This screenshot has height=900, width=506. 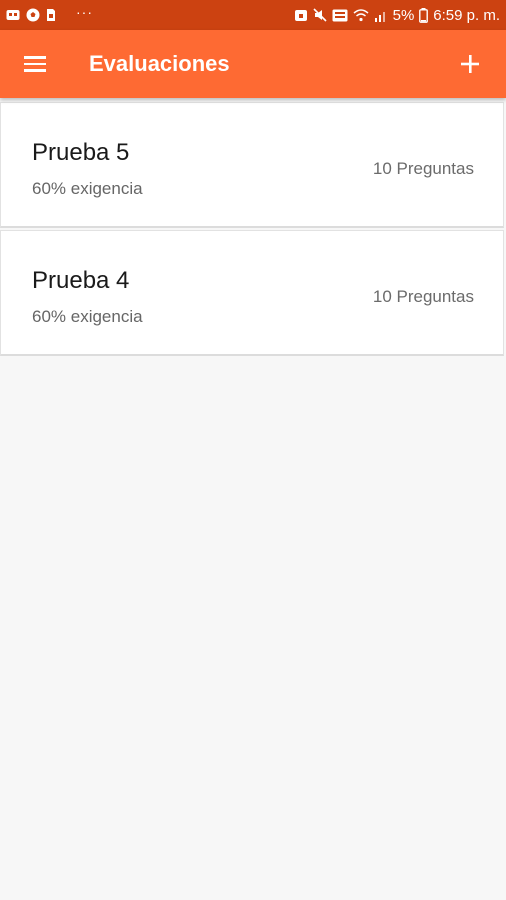 I want to click on add-evaluation-button, so click(x=470, y=64).